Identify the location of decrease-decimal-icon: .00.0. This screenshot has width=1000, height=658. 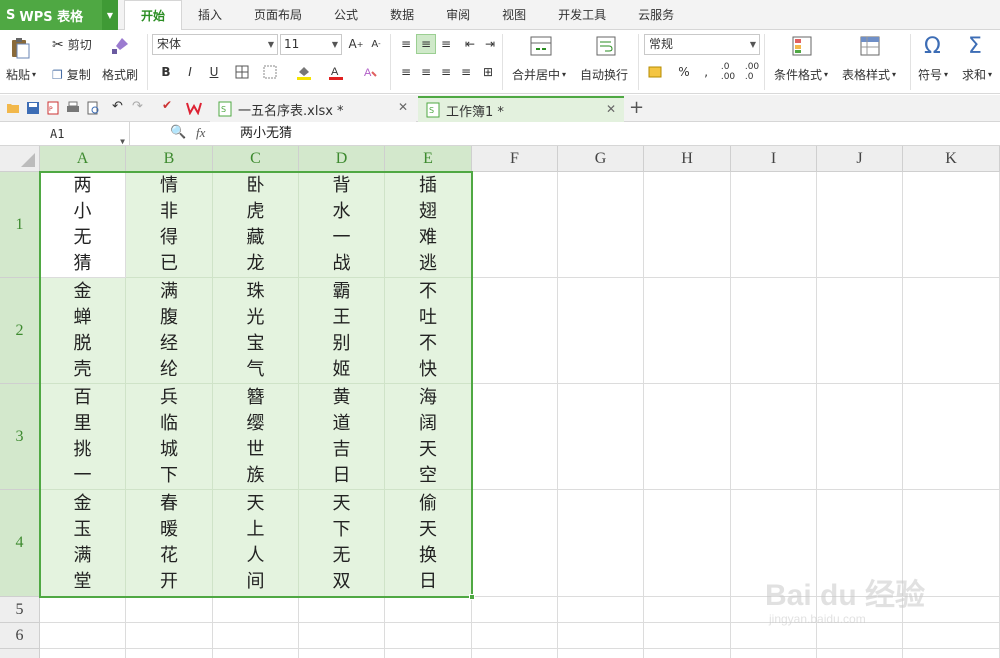
(752, 72).